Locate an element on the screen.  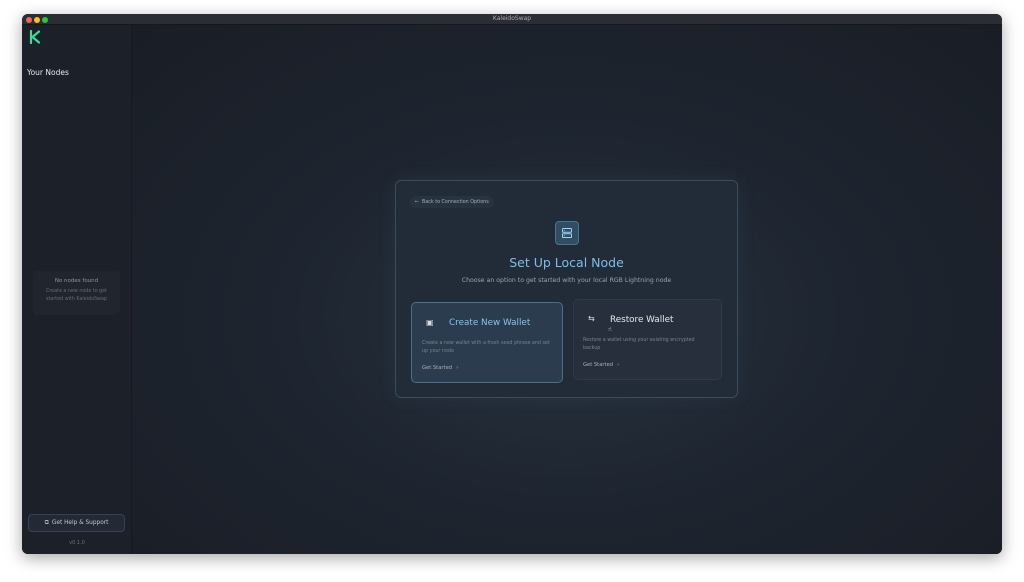
window-title: KaleidoSwap is located at coordinates (512, 18).